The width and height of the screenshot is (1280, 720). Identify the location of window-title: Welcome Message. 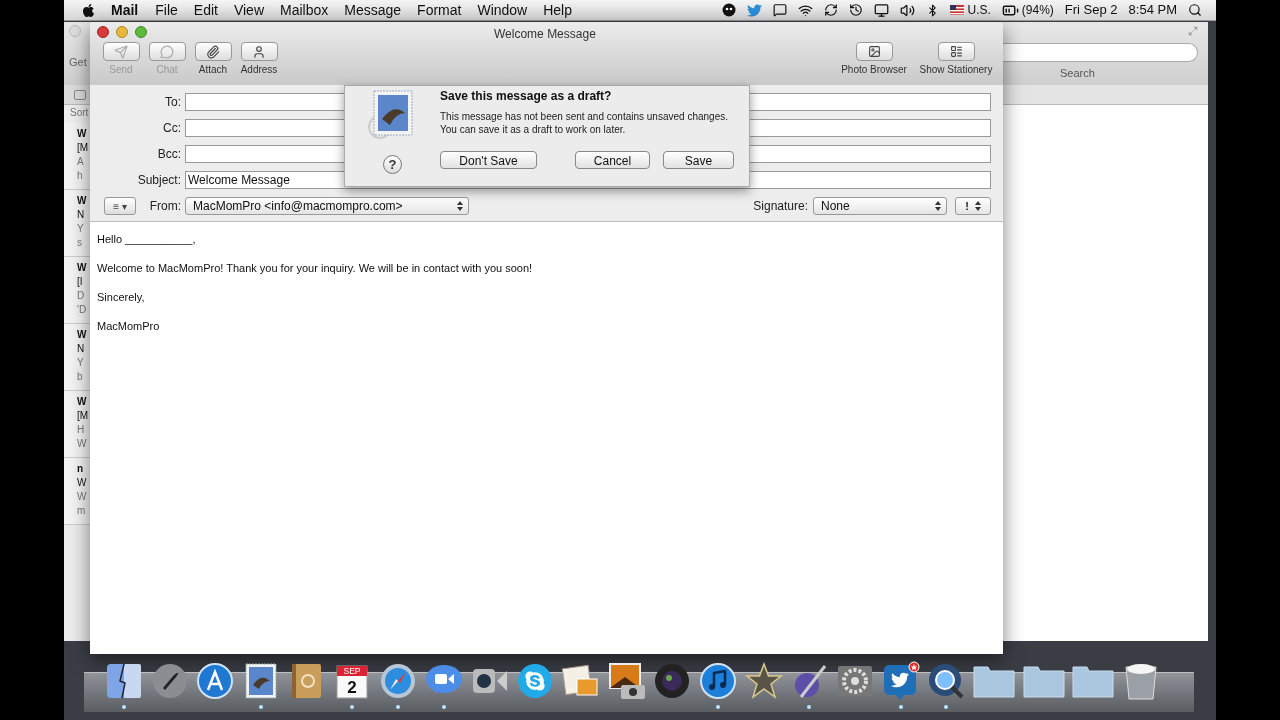
(545, 34).